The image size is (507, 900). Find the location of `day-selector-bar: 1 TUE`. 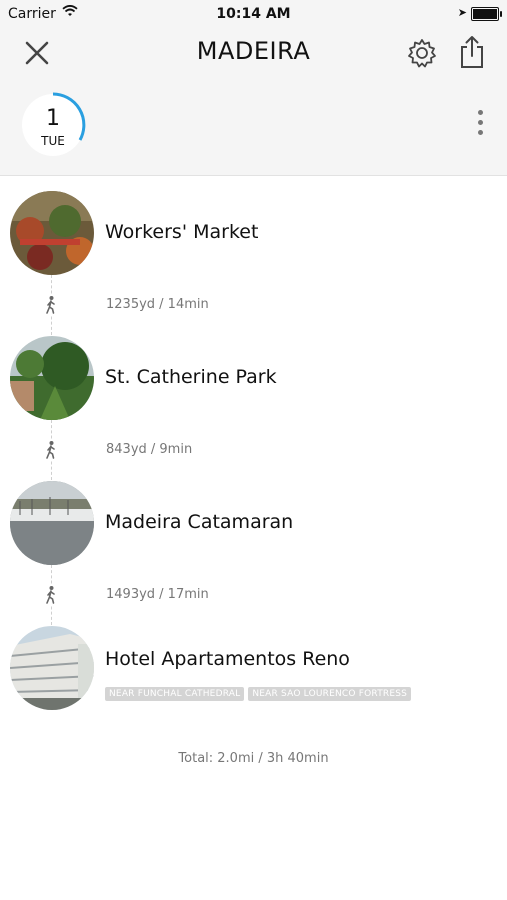

day-selector-bar: 1 TUE is located at coordinates (253, 128).